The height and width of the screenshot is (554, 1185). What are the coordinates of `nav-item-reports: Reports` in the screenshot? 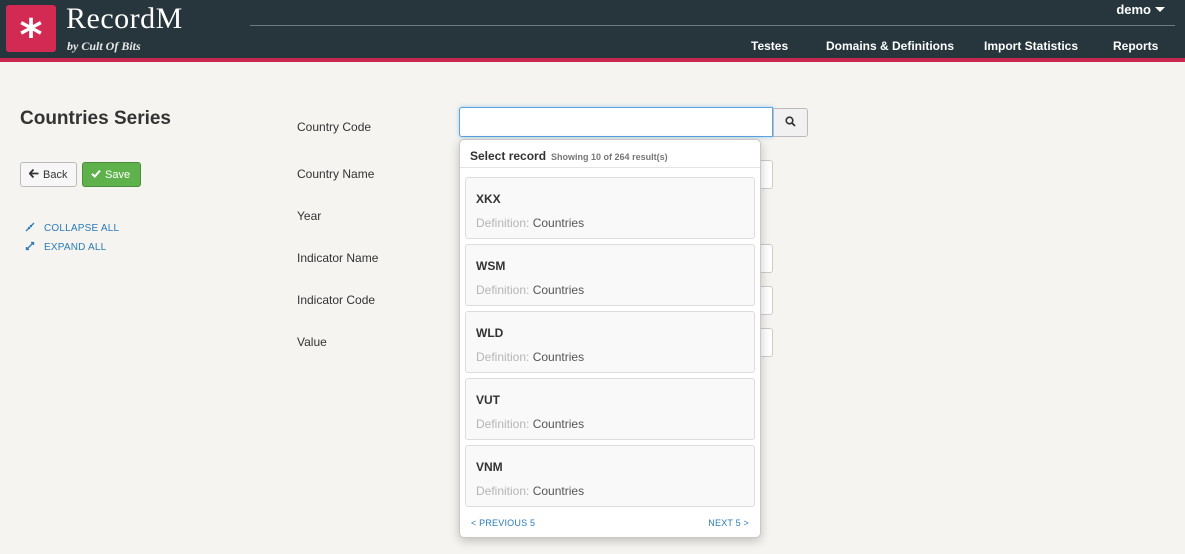 It's located at (1135, 46).